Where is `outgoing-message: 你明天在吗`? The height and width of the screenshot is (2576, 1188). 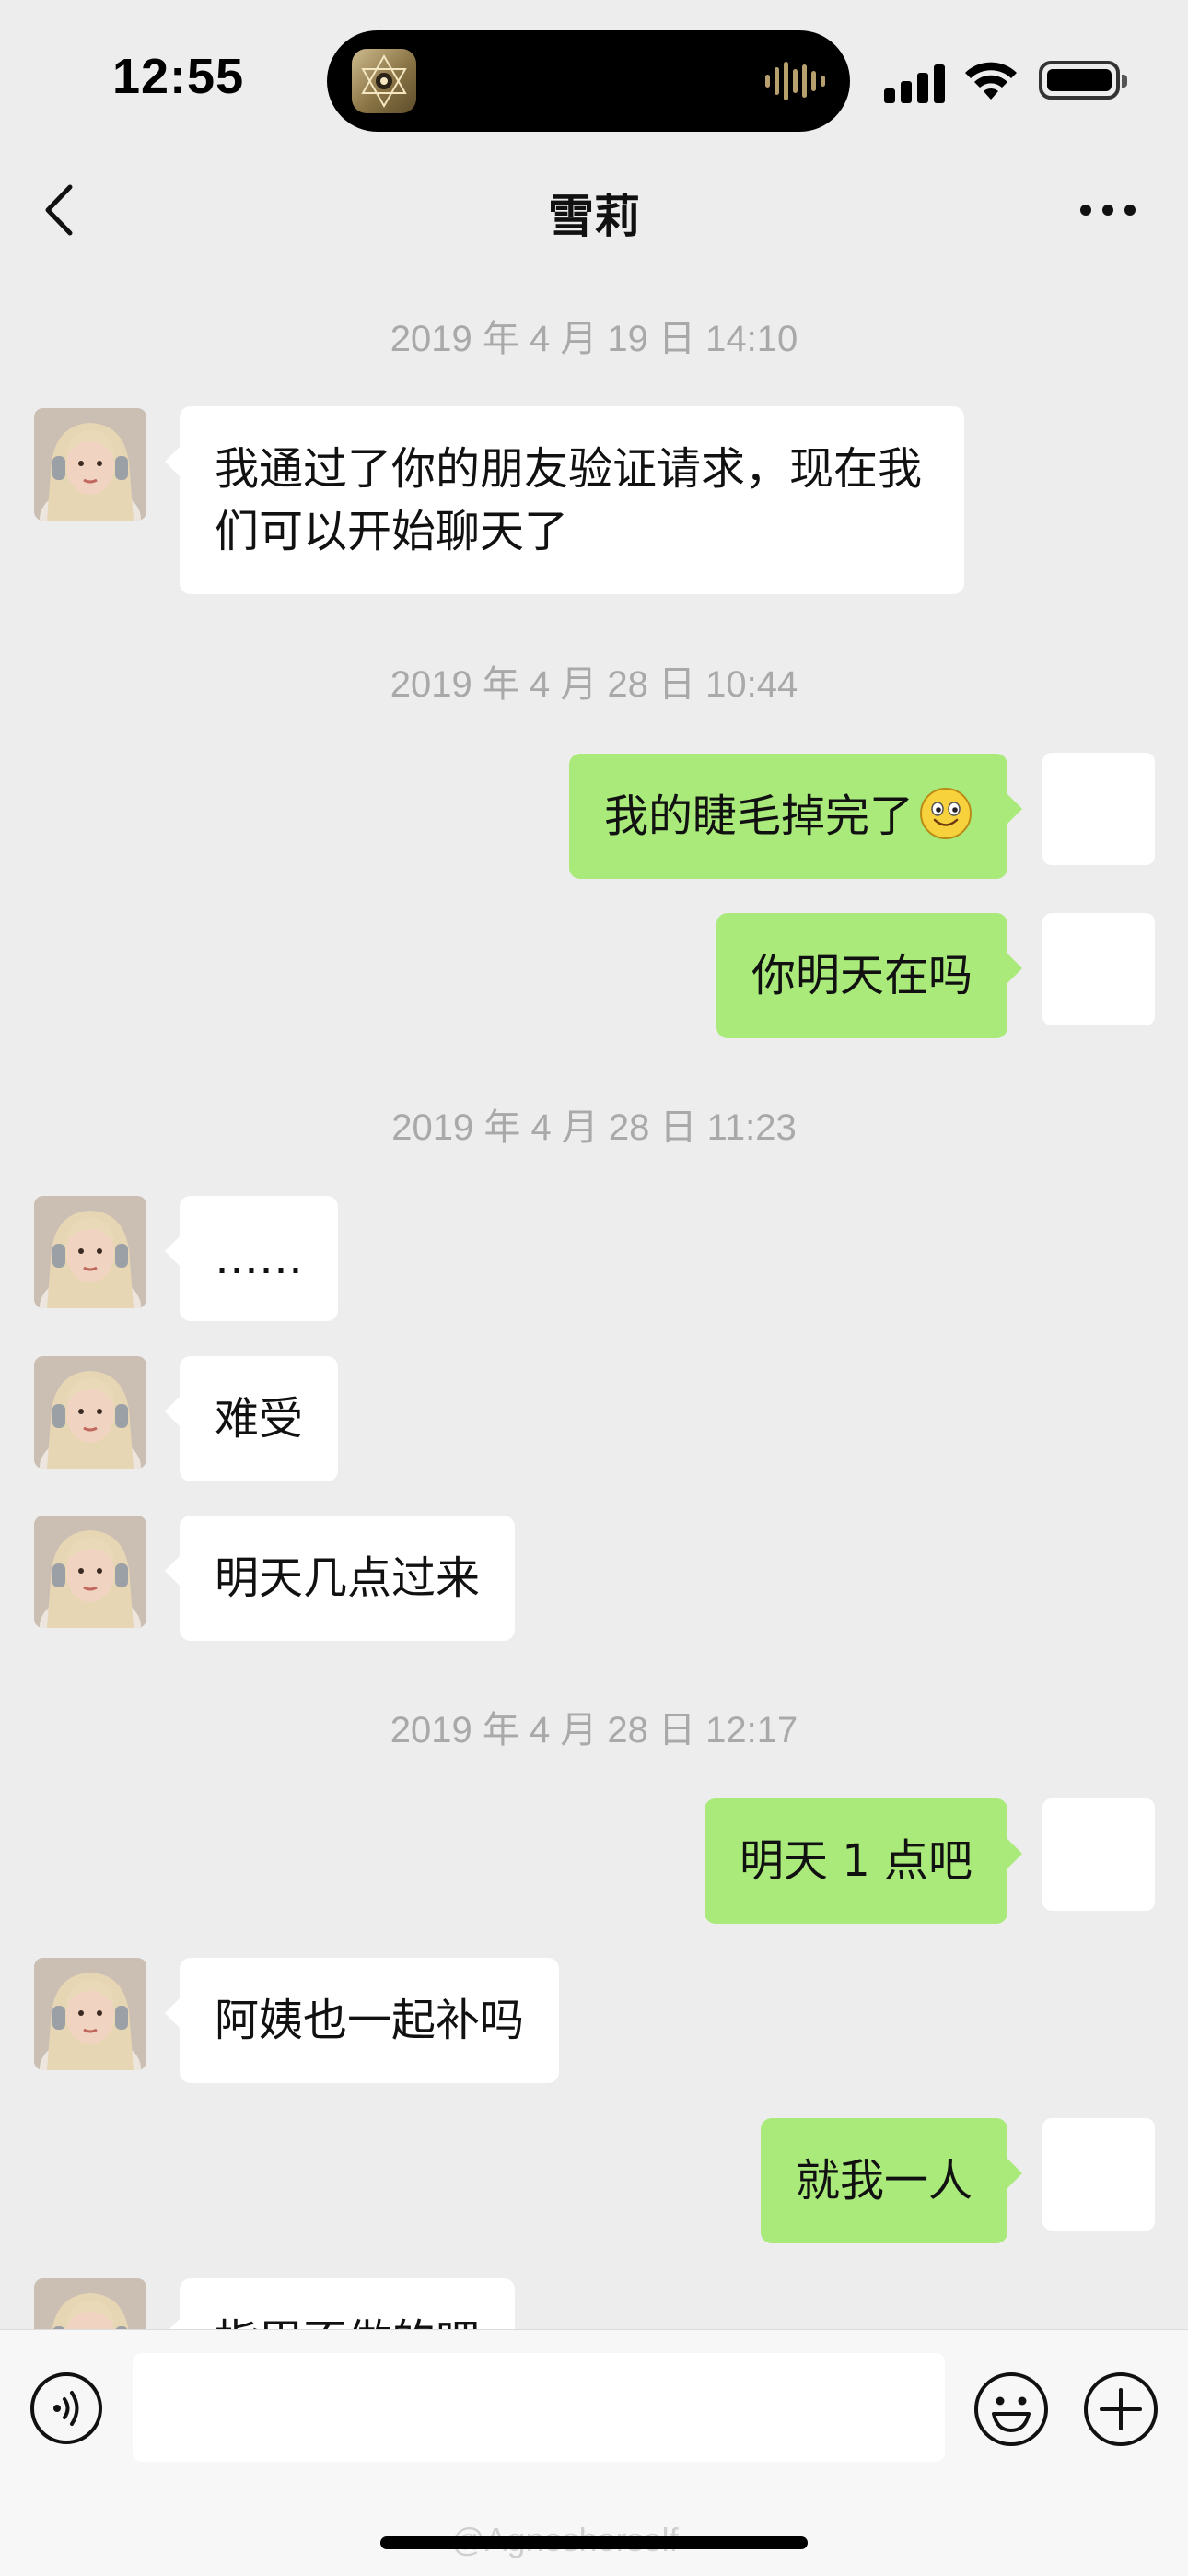
outgoing-message: 你明天在吗 is located at coordinates (869, 975).